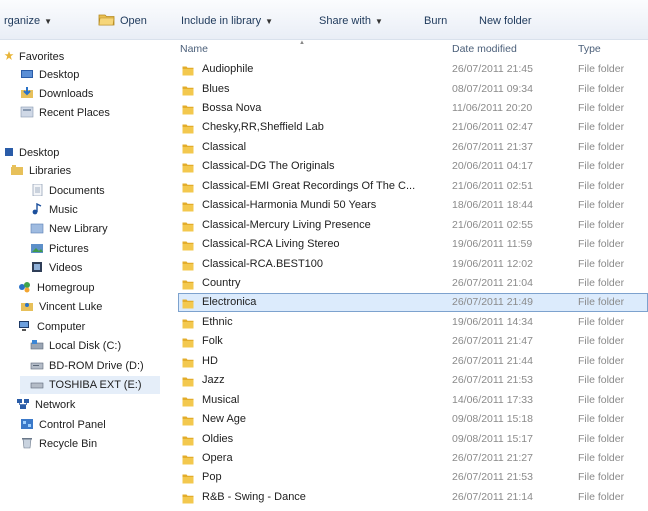  Describe the element at coordinates (302, 43) in the screenshot. I see `sort-ascending-icon: ▲` at that location.